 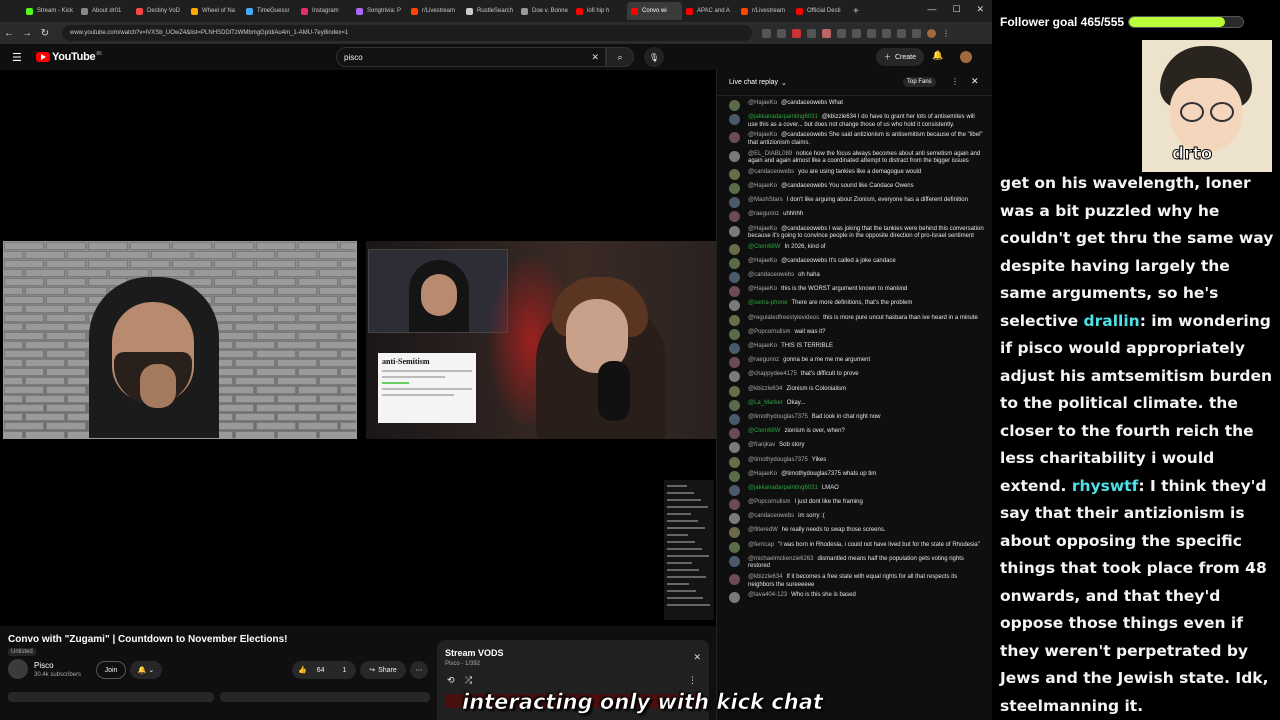 I want to click on chat-message: @raegunnz gonna be a me me me argument, so click(x=857, y=363).